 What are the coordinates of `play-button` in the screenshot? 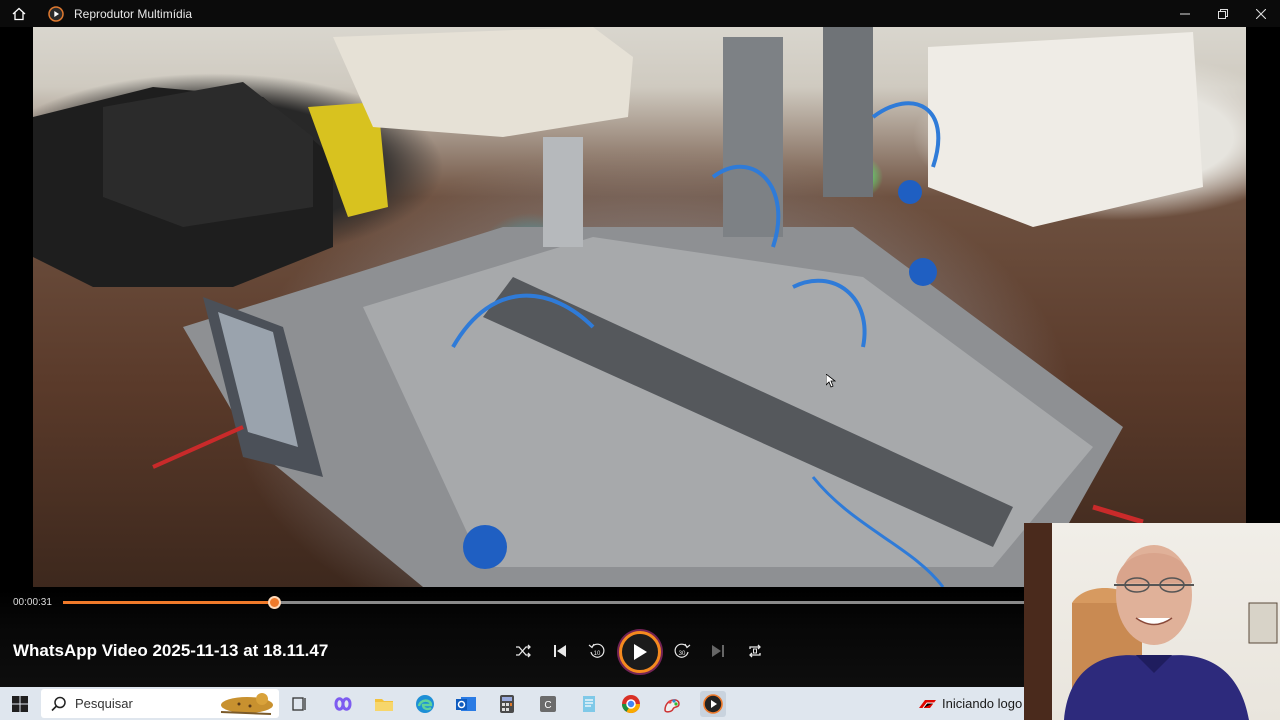 It's located at (640, 652).